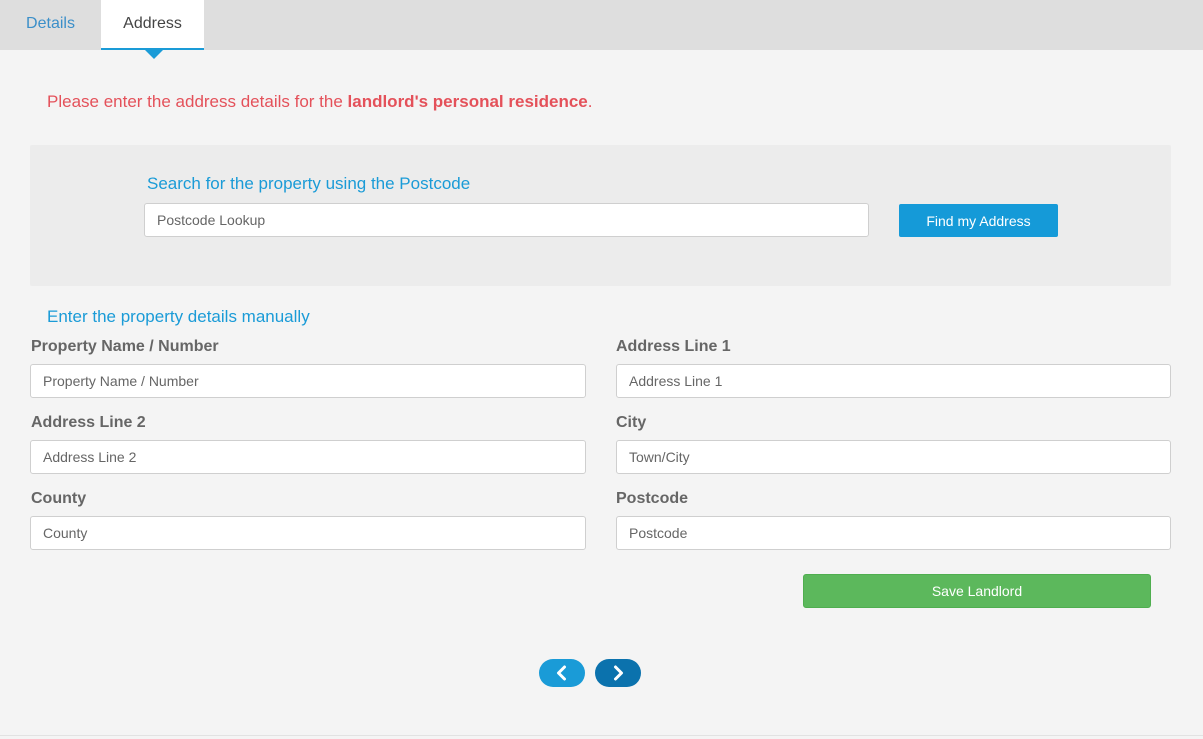  What do you see at coordinates (893, 533) in the screenshot?
I see `postcode-input` at bounding box center [893, 533].